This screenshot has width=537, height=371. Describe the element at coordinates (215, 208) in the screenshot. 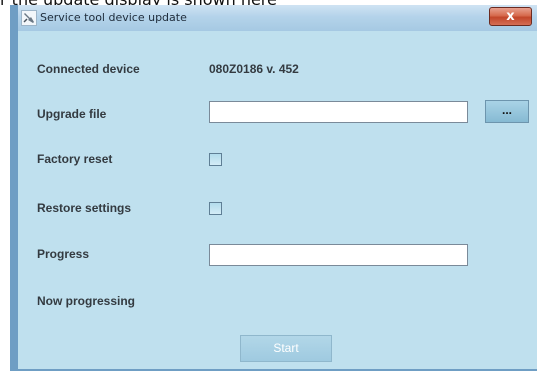

I see `restore-settings-checkbox` at that location.